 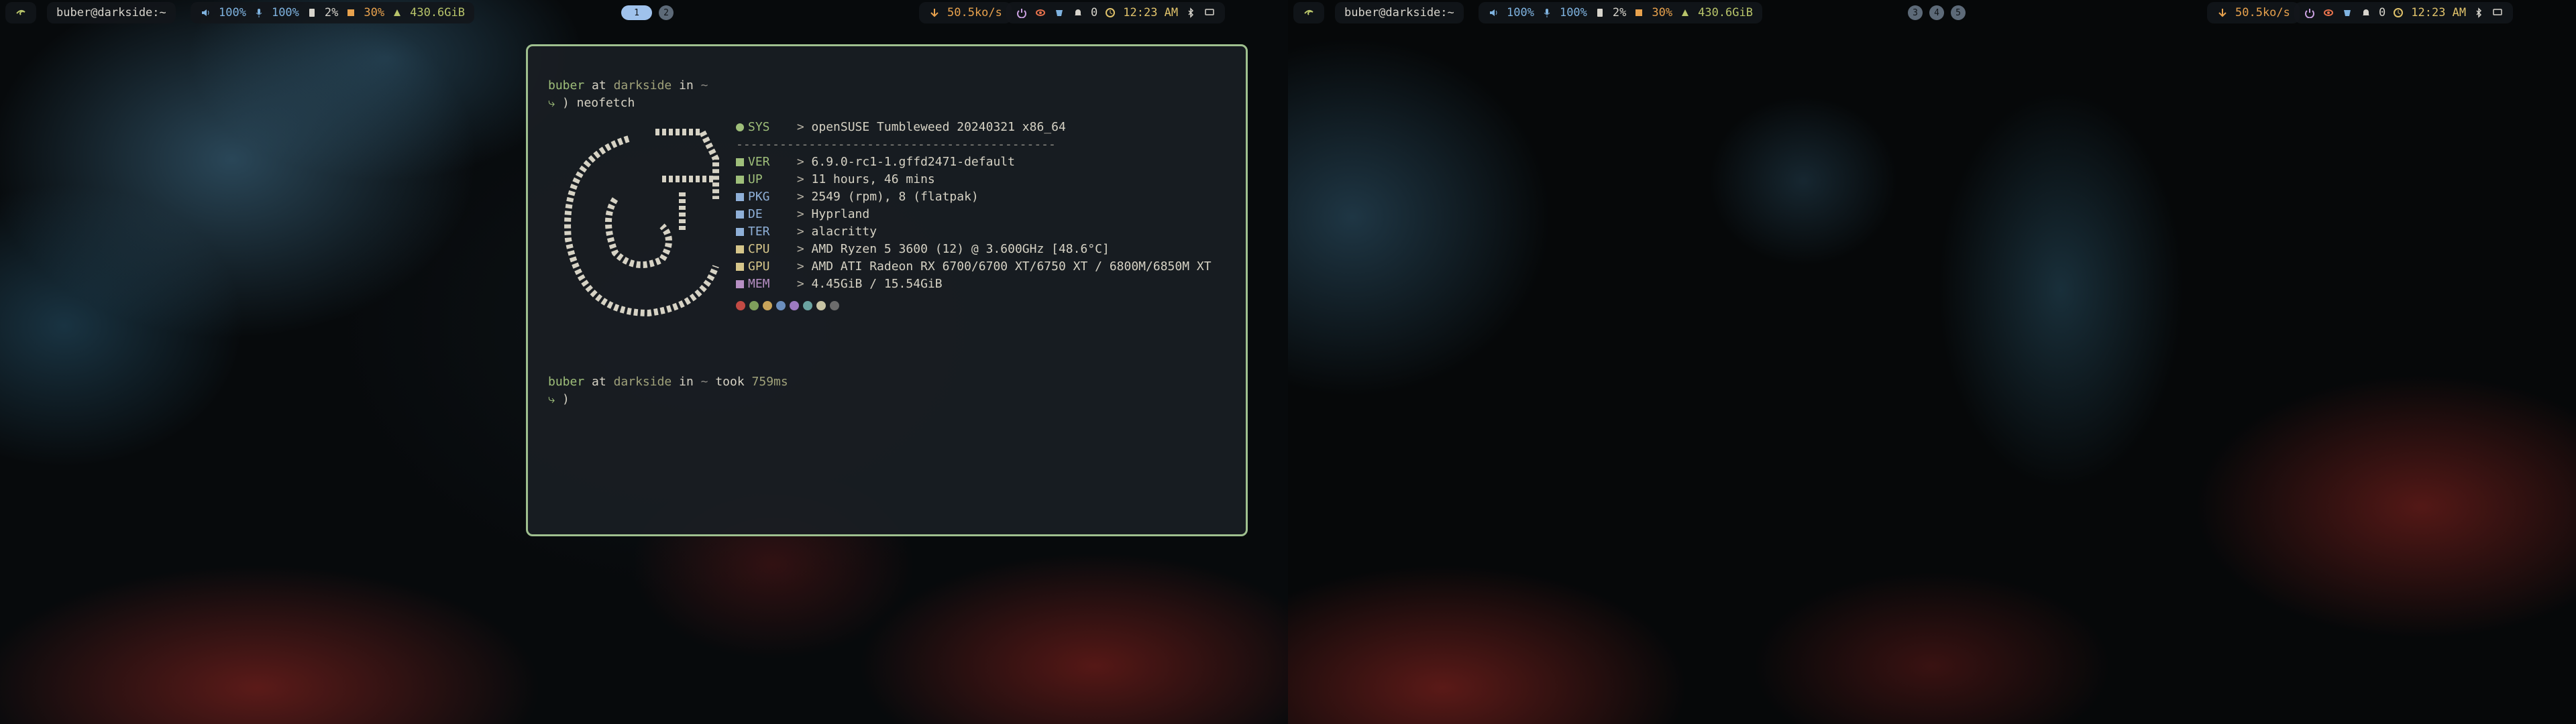 I want to click on disk-icon, so click(x=397, y=13).